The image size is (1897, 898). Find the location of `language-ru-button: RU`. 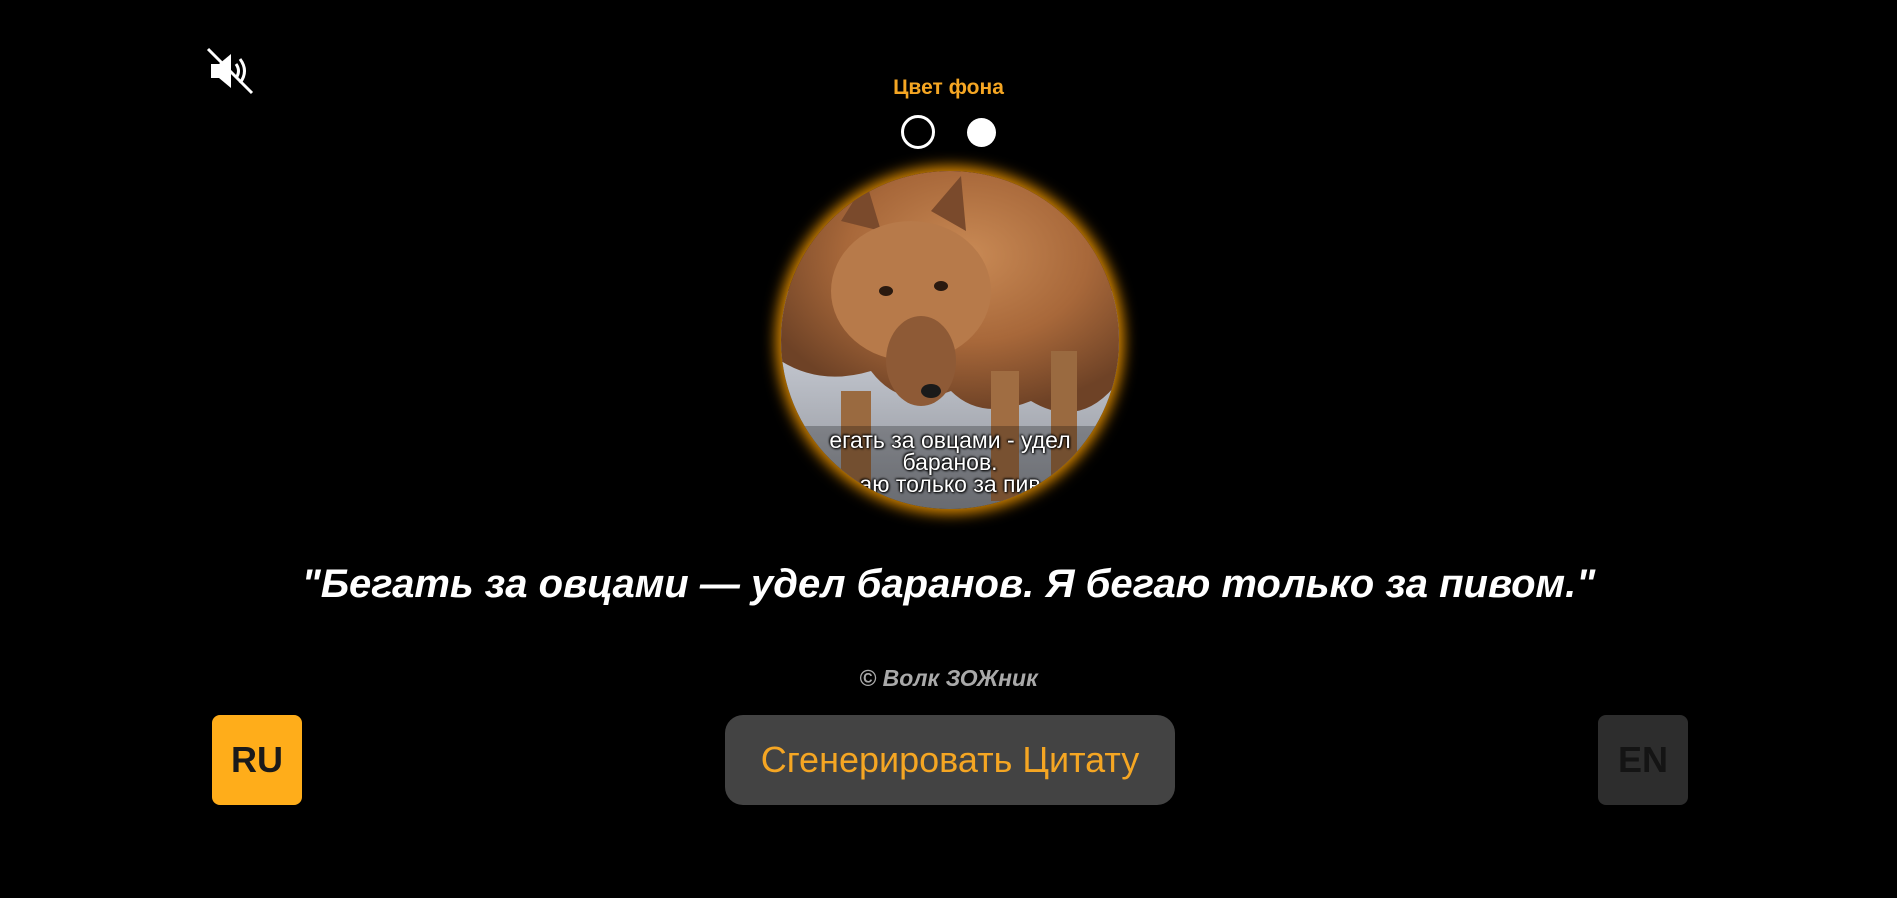

language-ru-button: RU is located at coordinates (257, 760).